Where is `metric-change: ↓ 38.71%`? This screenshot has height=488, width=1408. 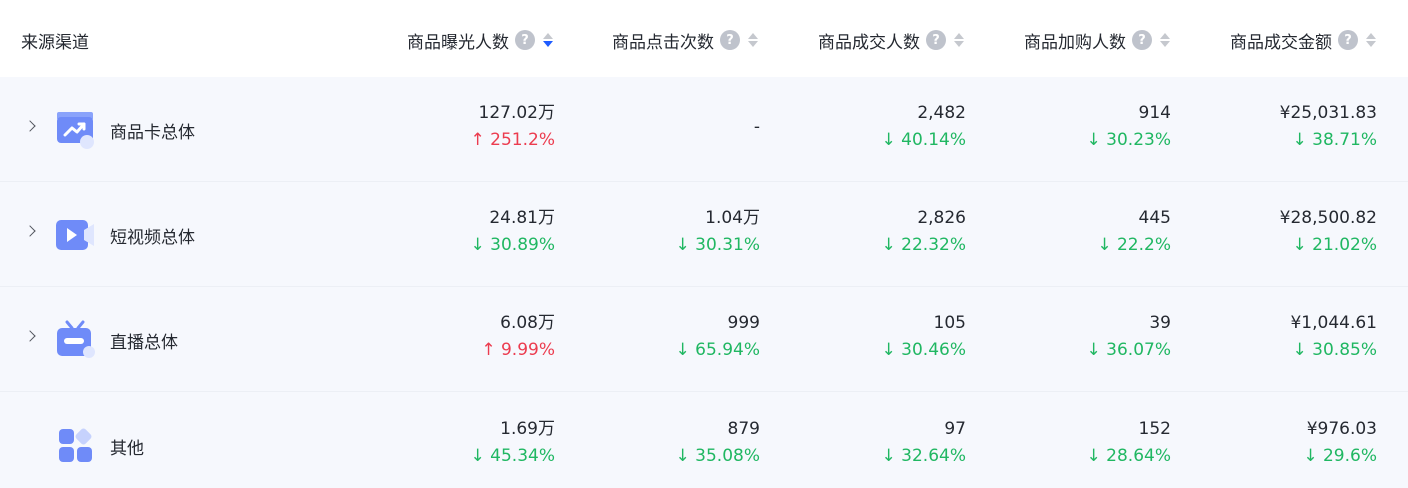
metric-change: ↓ 38.71% is located at coordinates (1334, 140).